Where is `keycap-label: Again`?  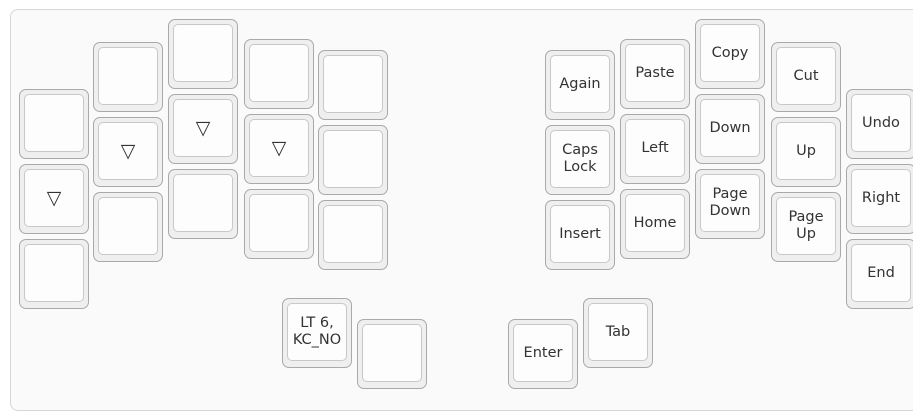 keycap-label: Again is located at coordinates (580, 84).